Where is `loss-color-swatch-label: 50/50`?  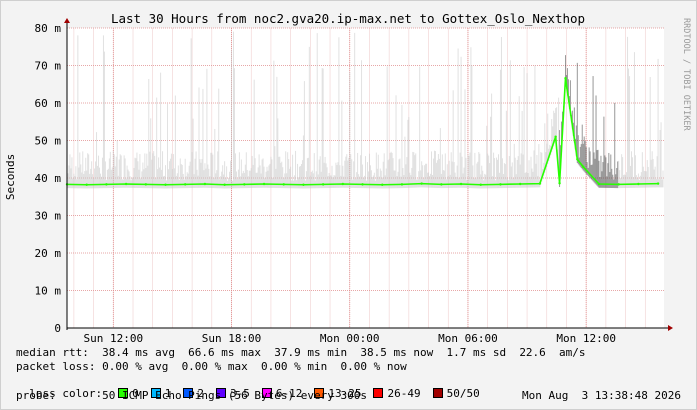
loss-color-swatch-label: 50/50 is located at coordinates (463, 393).